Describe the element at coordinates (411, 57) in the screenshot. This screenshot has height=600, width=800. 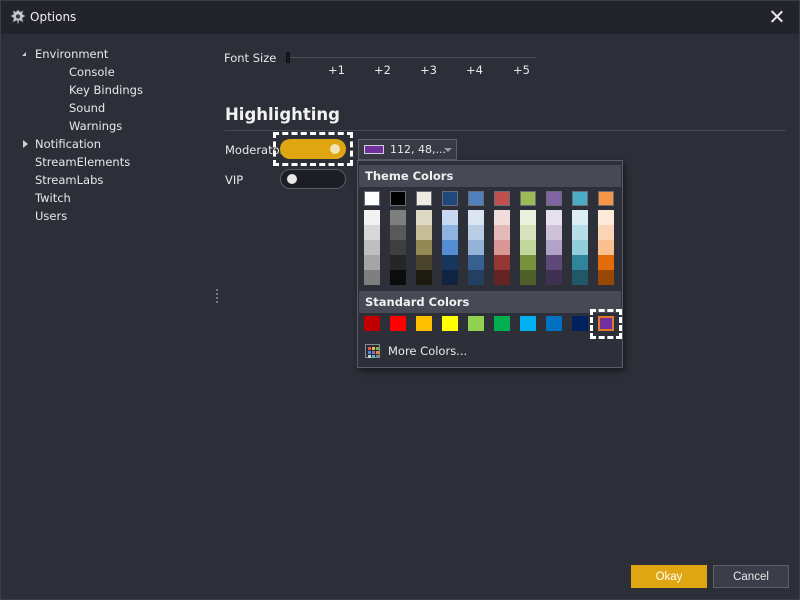
I see `font-size-slider` at that location.